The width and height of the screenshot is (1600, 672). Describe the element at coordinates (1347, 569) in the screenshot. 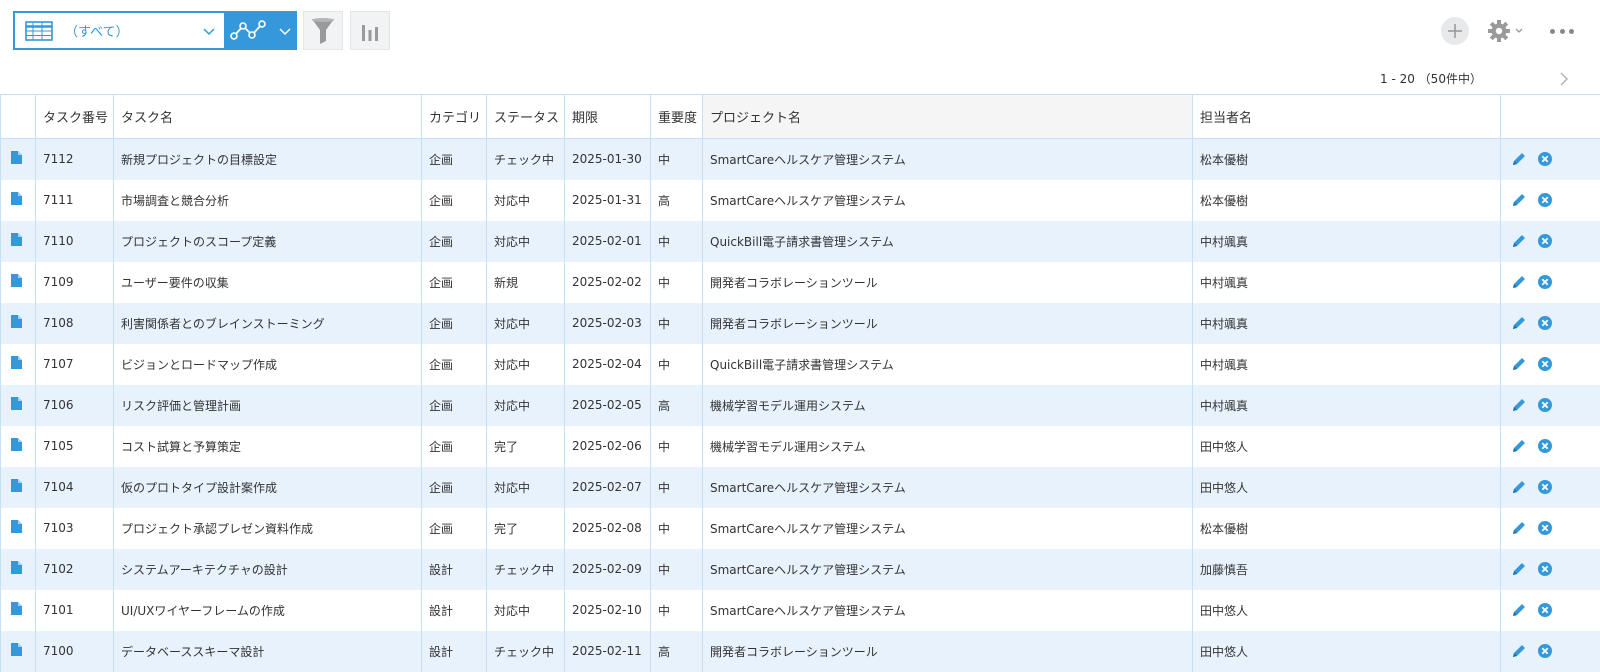

I see `cell-assignee: 加藤慎吾` at that location.